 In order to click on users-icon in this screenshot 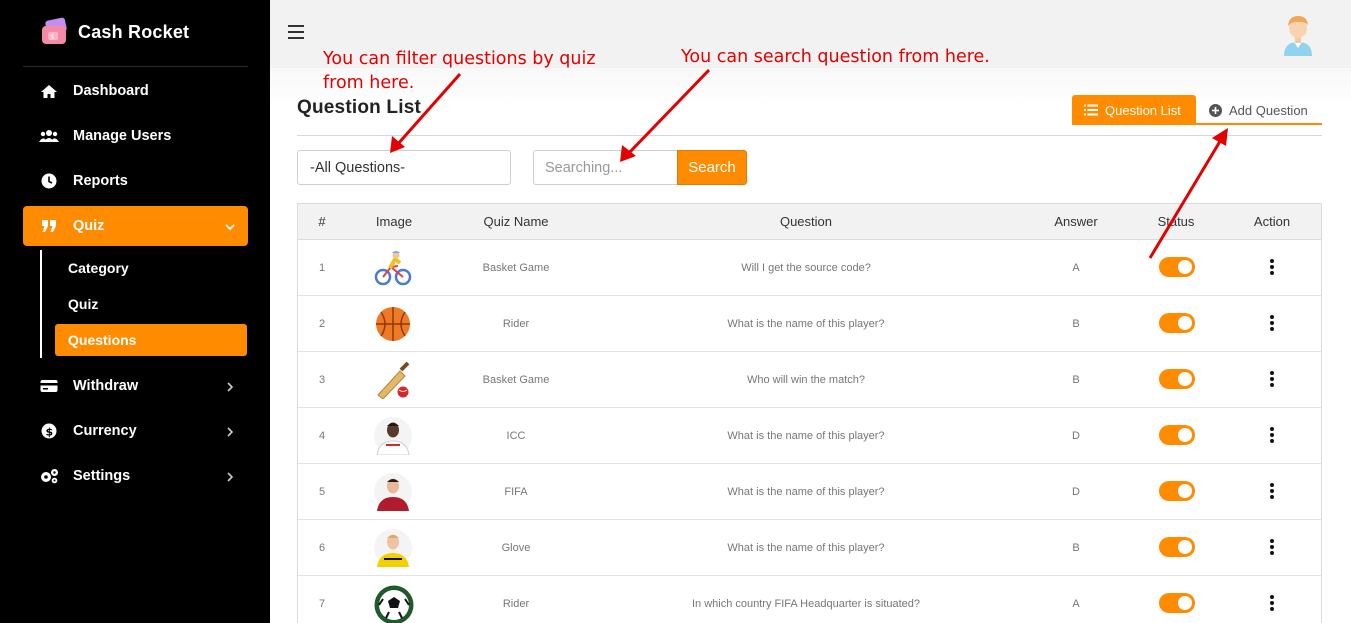, I will do `click(49, 136)`.